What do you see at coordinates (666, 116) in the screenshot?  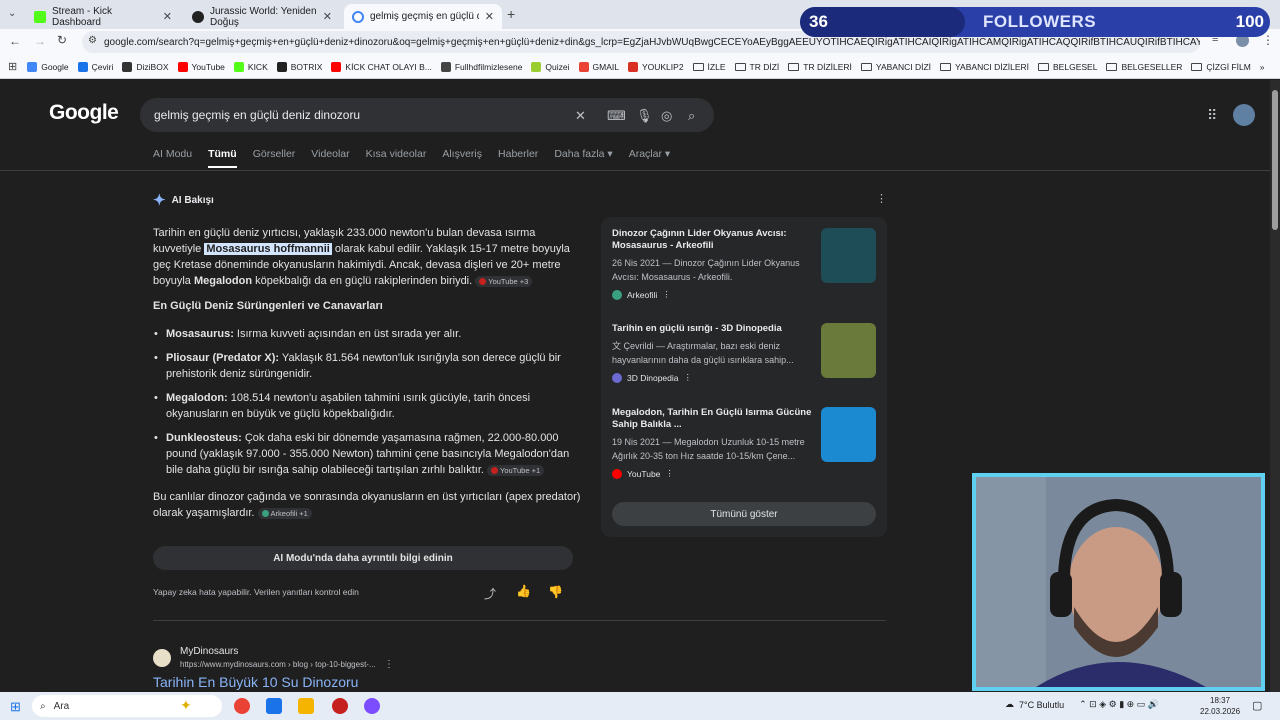 I see `lens-icon: ◎` at bounding box center [666, 116].